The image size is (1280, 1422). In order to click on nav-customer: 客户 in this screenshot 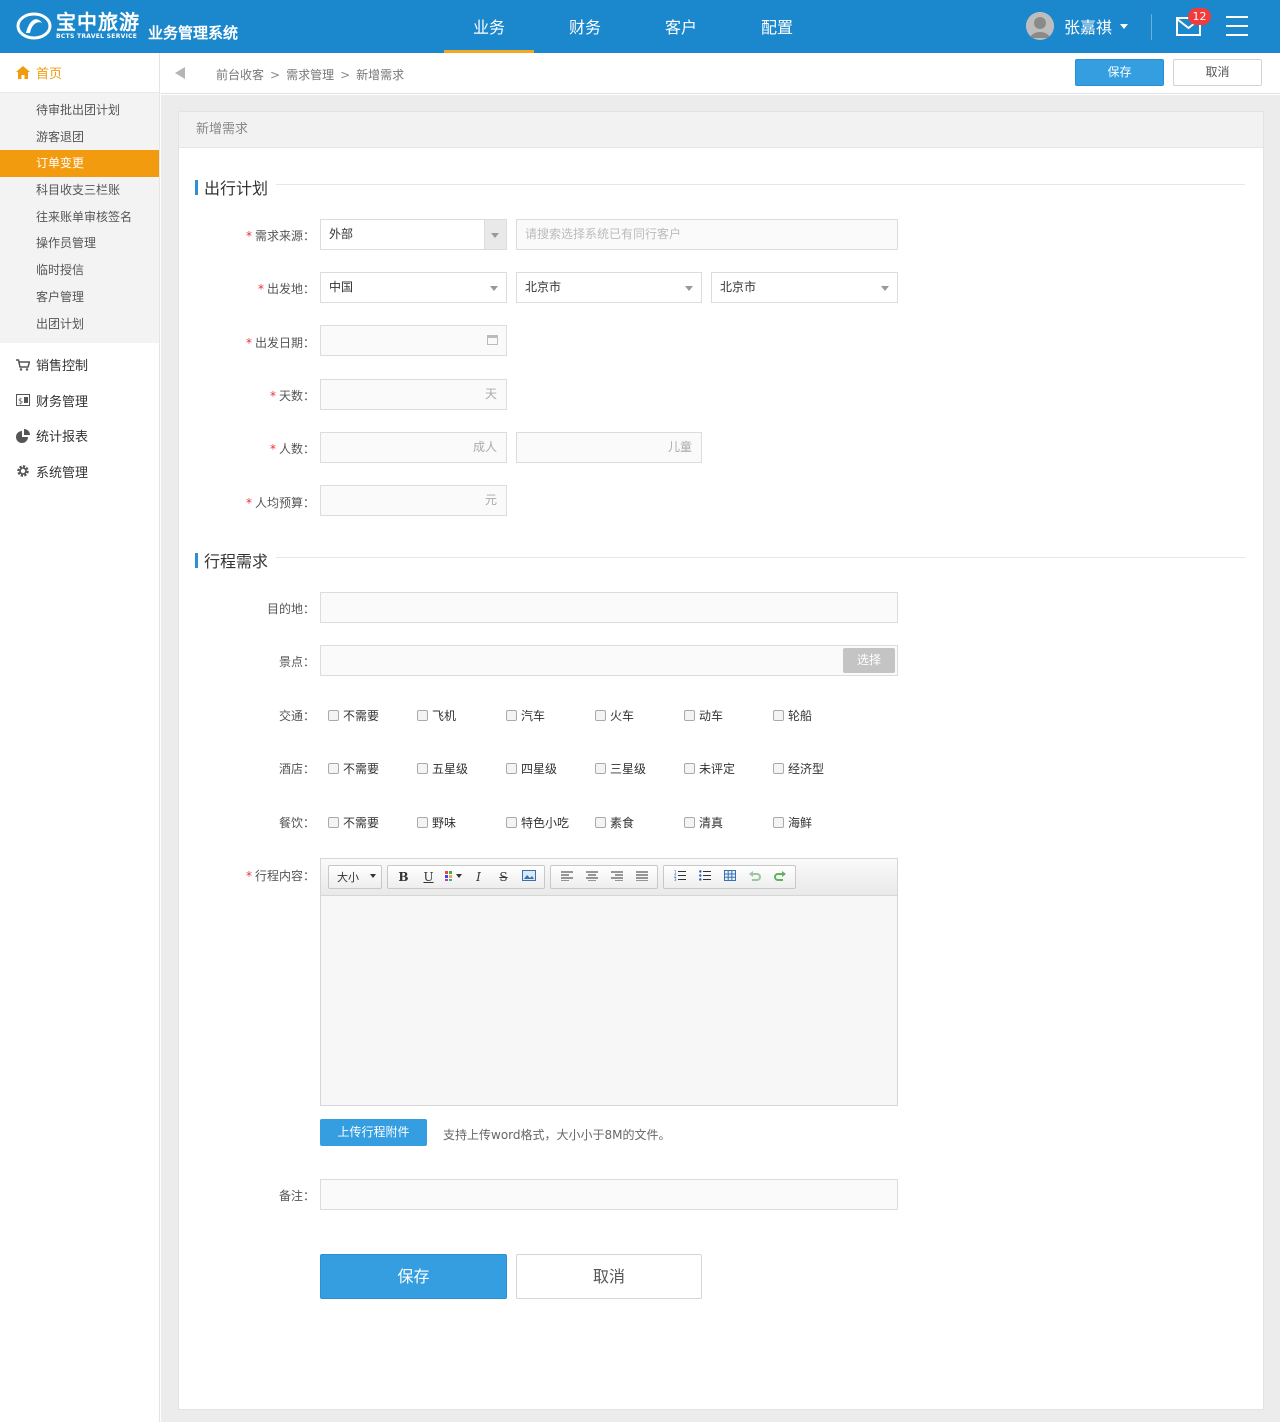, I will do `click(681, 26)`.